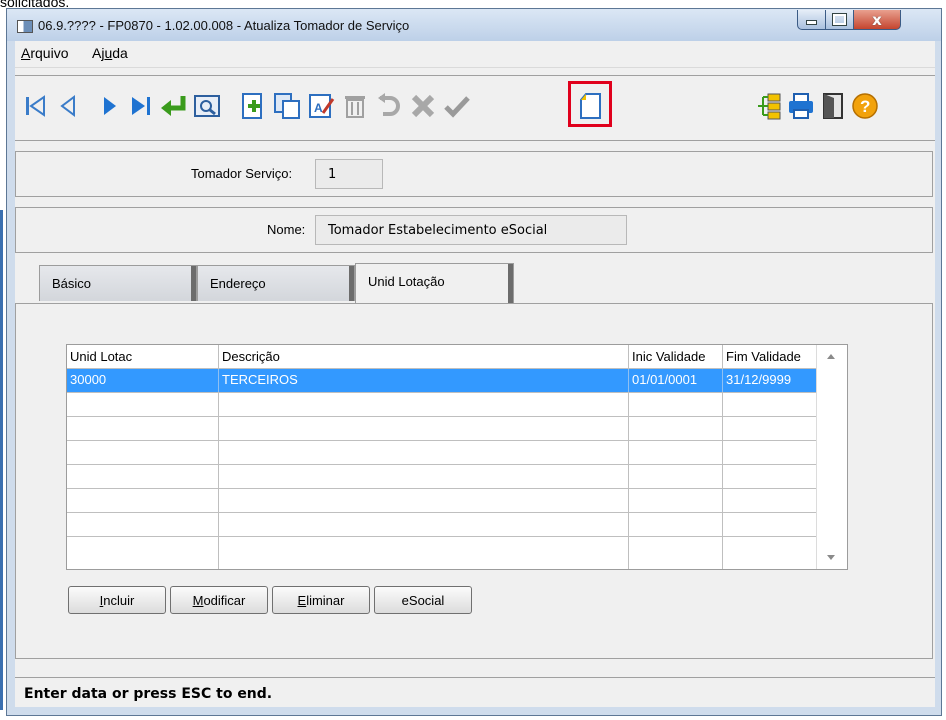  Describe the element at coordinates (117, 600) in the screenshot. I see `incluir-button: Incluir` at that location.